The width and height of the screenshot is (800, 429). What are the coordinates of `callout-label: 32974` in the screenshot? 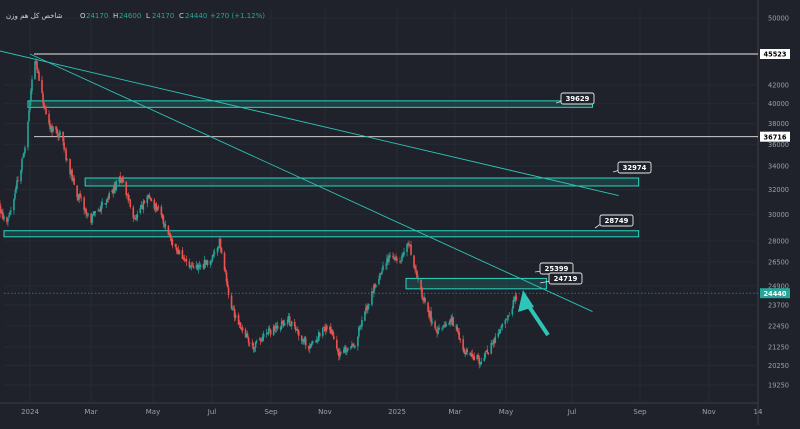 It's located at (635, 168).